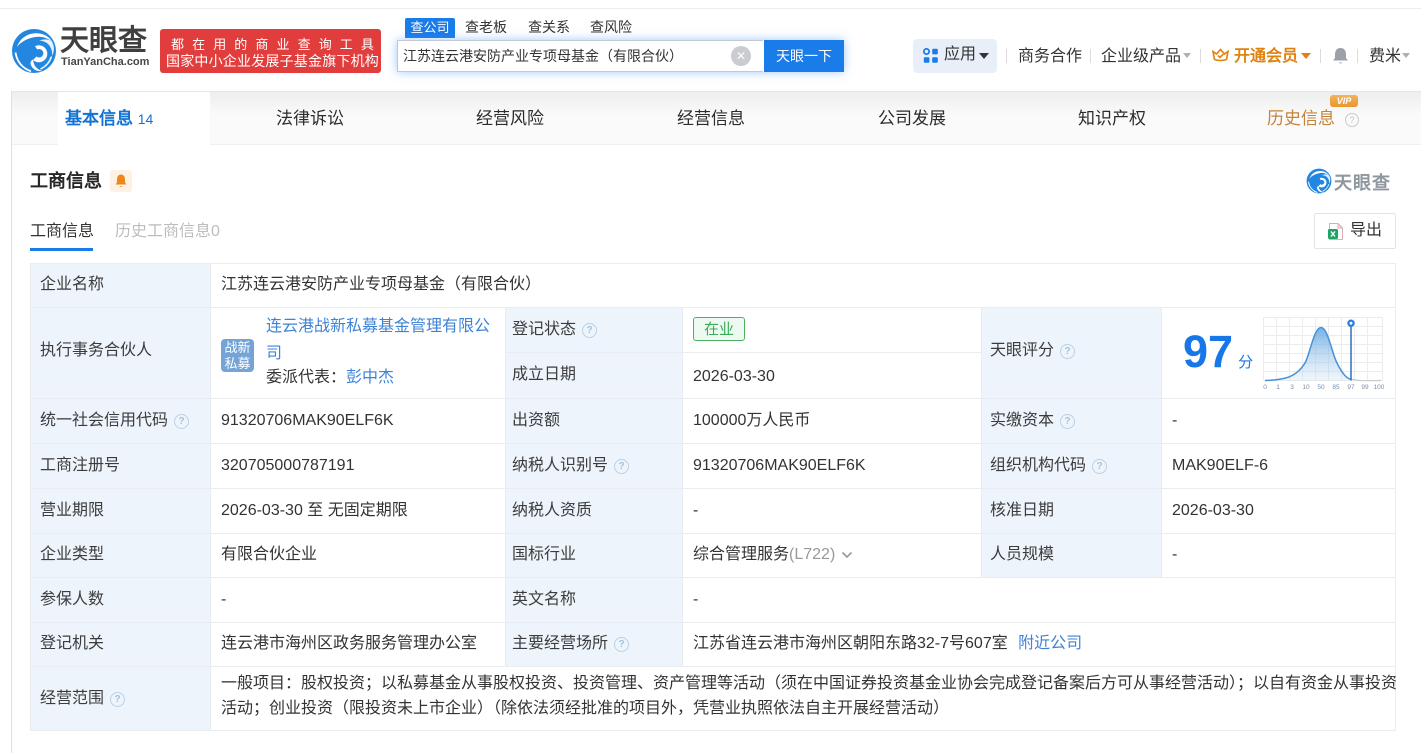 The height and width of the screenshot is (753, 1421). What do you see at coordinates (1365, 387) in the screenshot?
I see `svg-text: 99` at bounding box center [1365, 387].